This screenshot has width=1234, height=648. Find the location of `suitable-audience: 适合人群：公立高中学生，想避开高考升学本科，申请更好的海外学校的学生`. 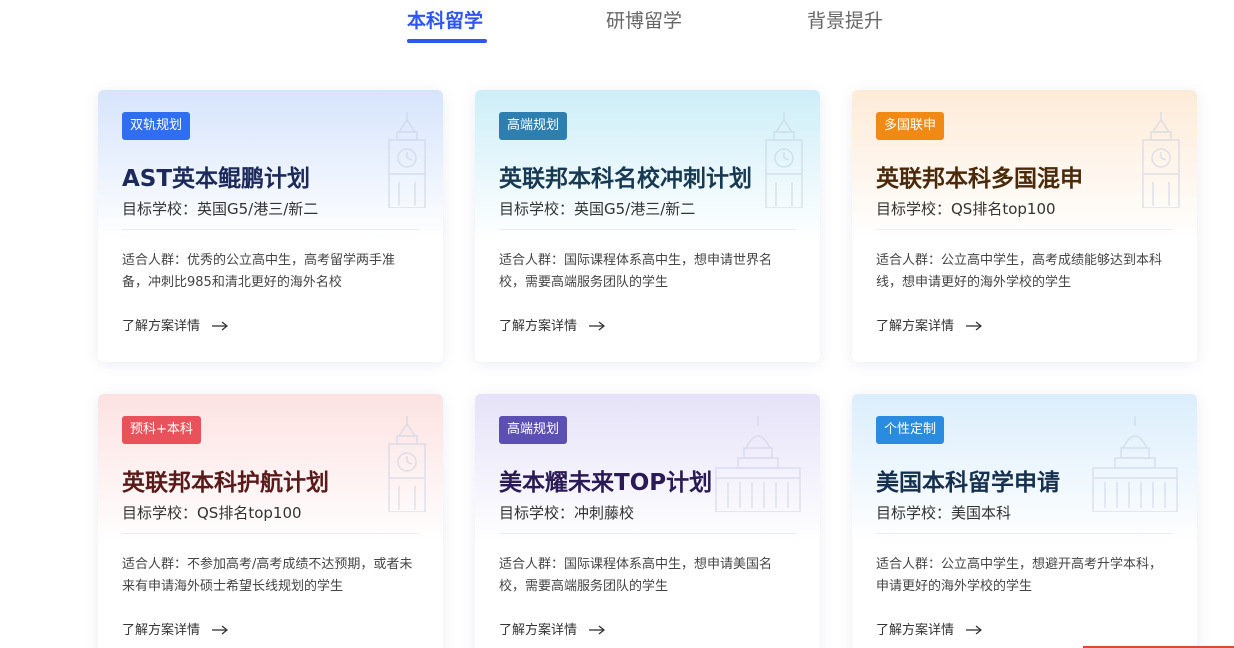

suitable-audience: 适合人群：公立高中学生，想避开高考升学本科，申请更好的海外学校的学生 is located at coordinates (1019, 575).